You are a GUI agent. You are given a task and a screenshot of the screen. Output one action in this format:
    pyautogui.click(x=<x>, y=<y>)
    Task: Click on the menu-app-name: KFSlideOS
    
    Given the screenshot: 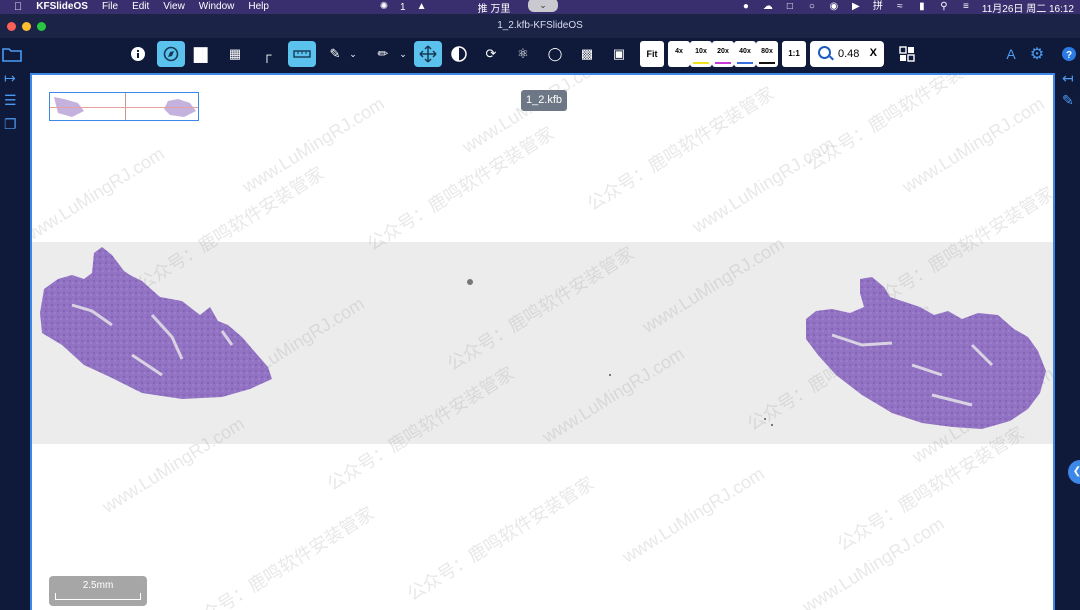 What is the action you would take?
    pyautogui.click(x=62, y=7)
    